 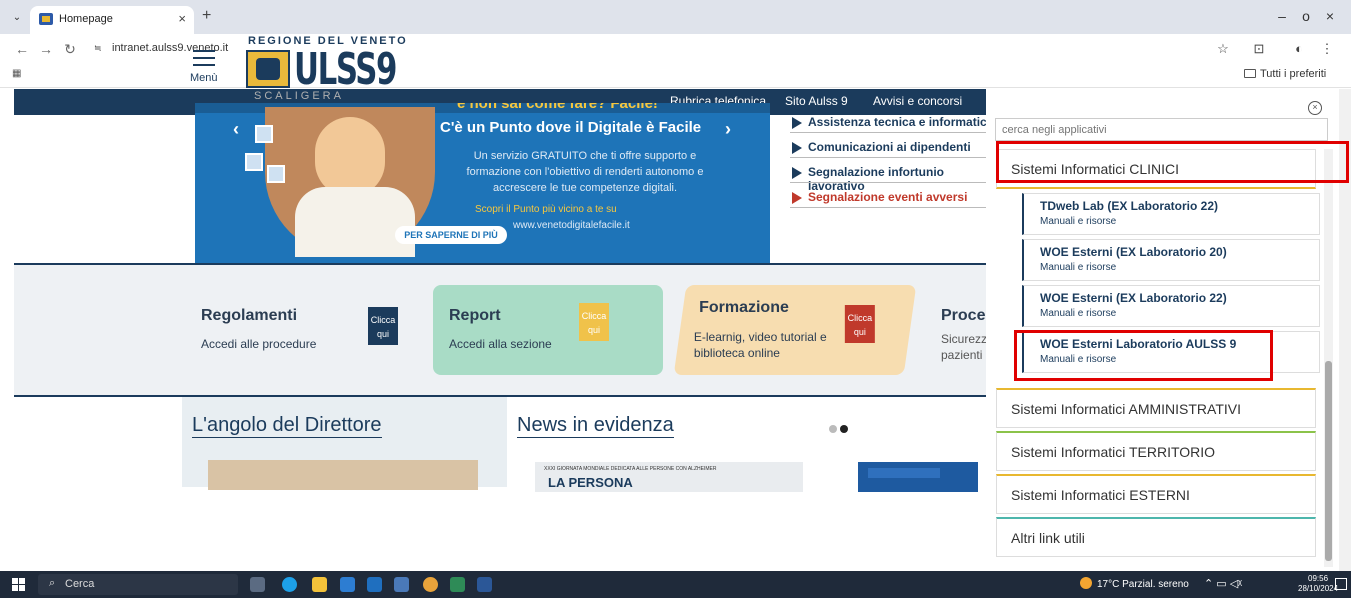 What do you see at coordinates (22, 49) in the screenshot?
I see `back-arrow-icon: ←` at bounding box center [22, 49].